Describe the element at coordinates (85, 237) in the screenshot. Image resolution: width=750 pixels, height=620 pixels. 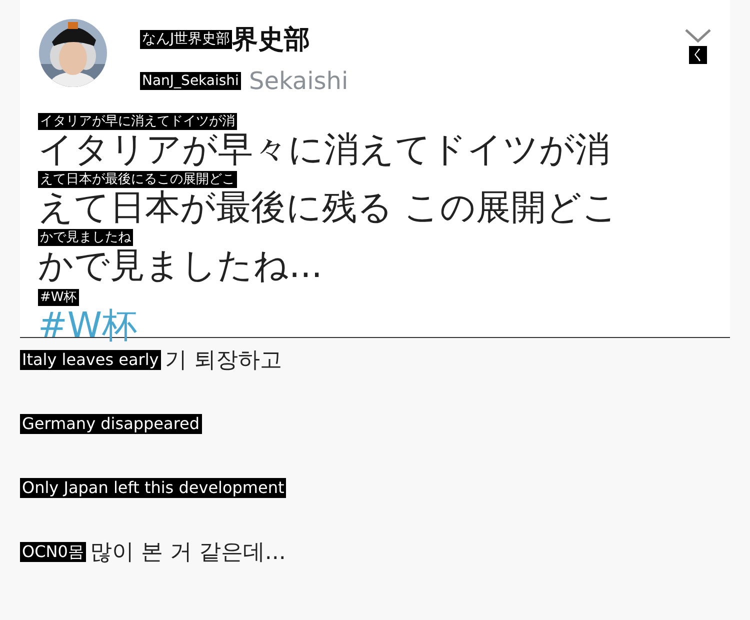
I see `translation-label: かで見ましたね` at that location.